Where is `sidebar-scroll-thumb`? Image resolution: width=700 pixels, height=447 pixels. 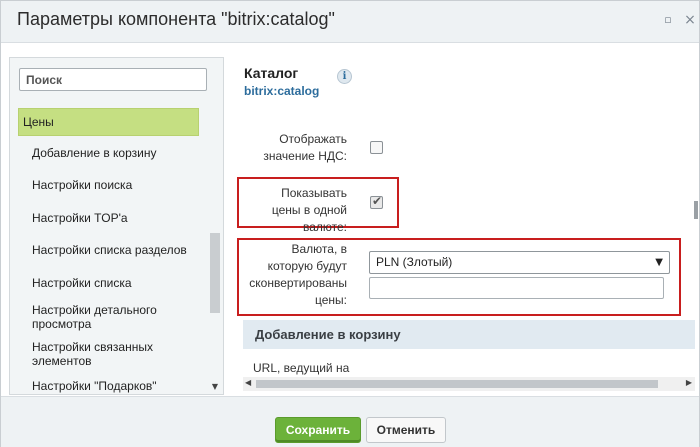
sidebar-scroll-thumb is located at coordinates (215, 273).